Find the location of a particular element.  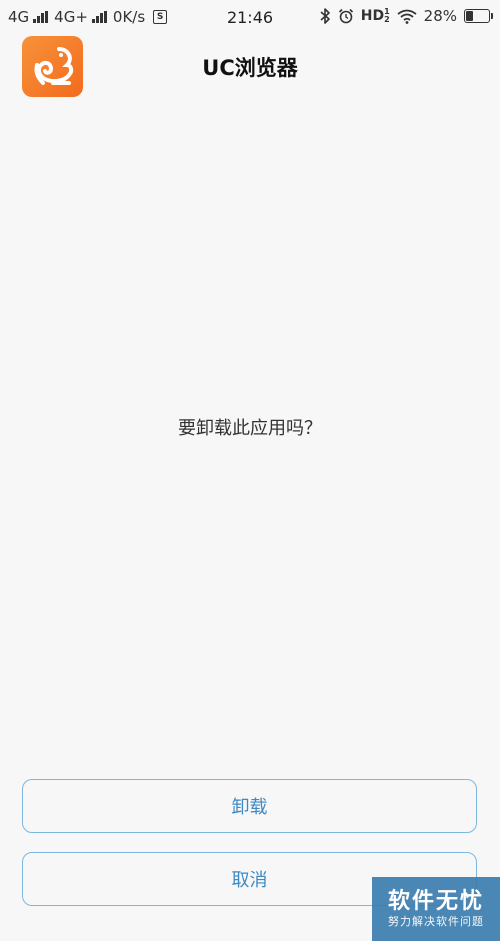

watermark-sub: 努力解决软件问题 is located at coordinates (436, 921).